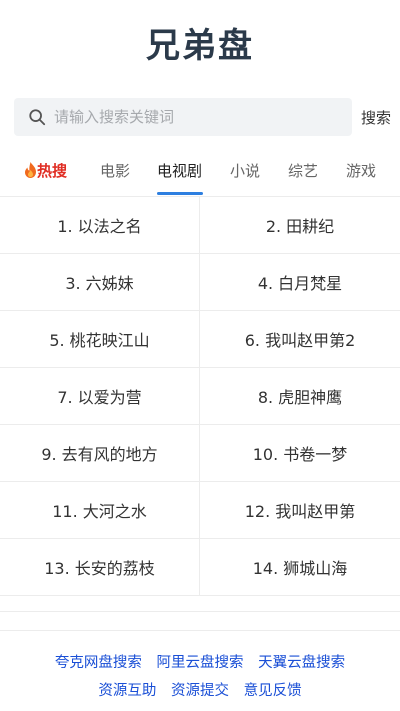  What do you see at coordinates (303, 170) in the screenshot?
I see `tab-variety: 综艺` at bounding box center [303, 170].